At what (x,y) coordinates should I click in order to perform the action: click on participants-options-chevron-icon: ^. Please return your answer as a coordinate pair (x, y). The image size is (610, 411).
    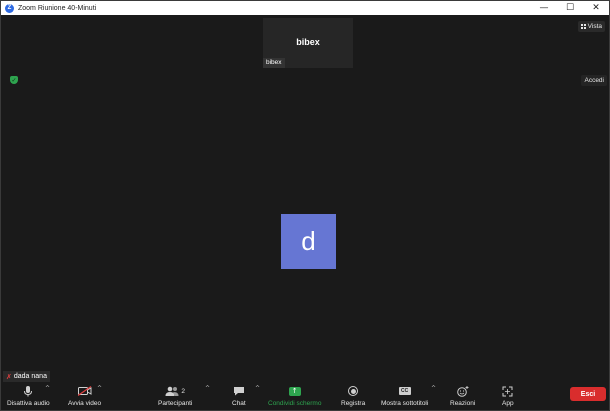
    Looking at the image, I should click on (207, 388).